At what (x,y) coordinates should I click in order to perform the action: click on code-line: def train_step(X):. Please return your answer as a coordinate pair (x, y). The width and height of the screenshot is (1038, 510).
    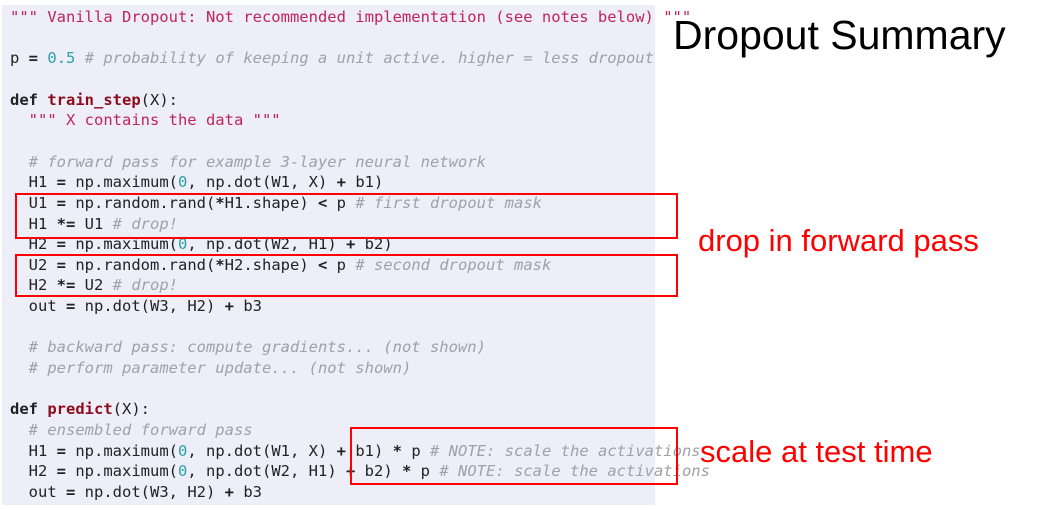
    Looking at the image, I should click on (94, 100).